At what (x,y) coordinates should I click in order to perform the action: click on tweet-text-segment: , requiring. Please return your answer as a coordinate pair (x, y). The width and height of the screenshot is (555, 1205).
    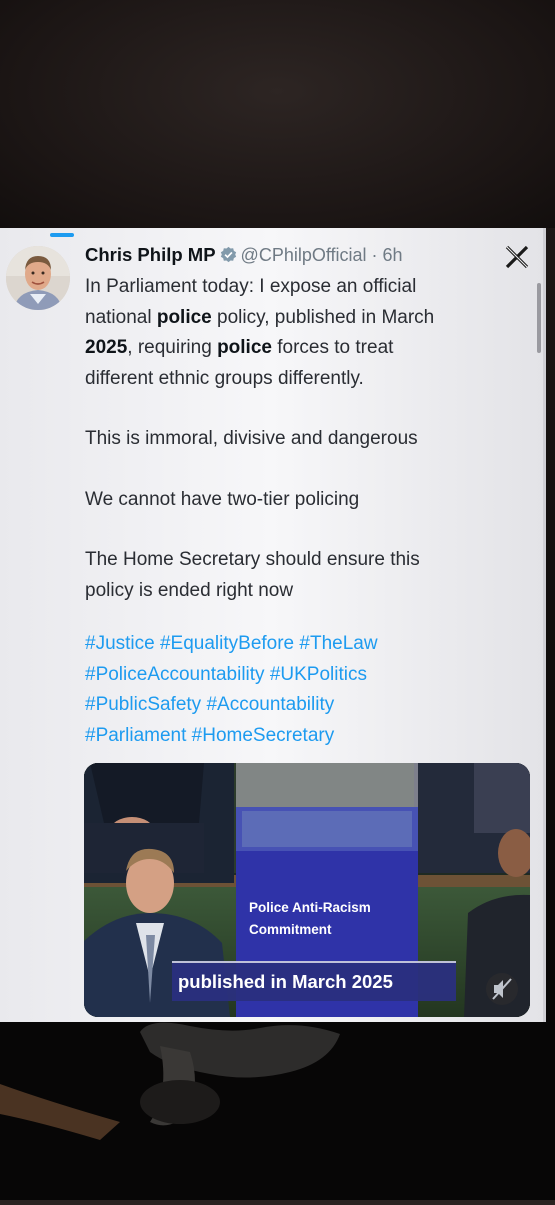
    Looking at the image, I should click on (172, 347).